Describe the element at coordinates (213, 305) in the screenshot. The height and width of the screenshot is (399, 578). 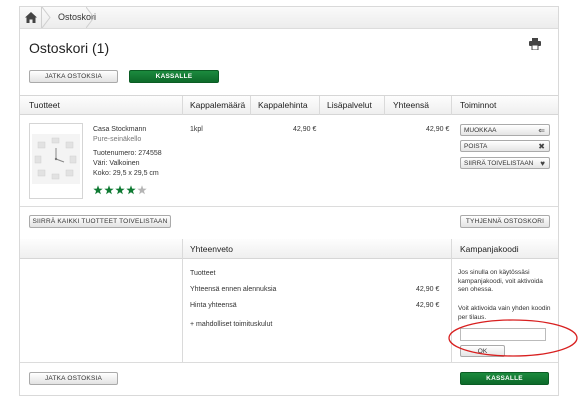
I see `total-label: Hinta yhteensä` at that location.